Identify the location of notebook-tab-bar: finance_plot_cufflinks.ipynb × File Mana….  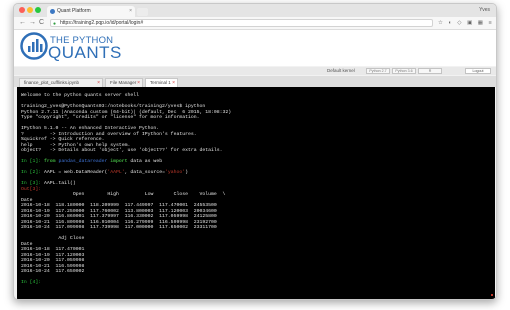
(255, 81).